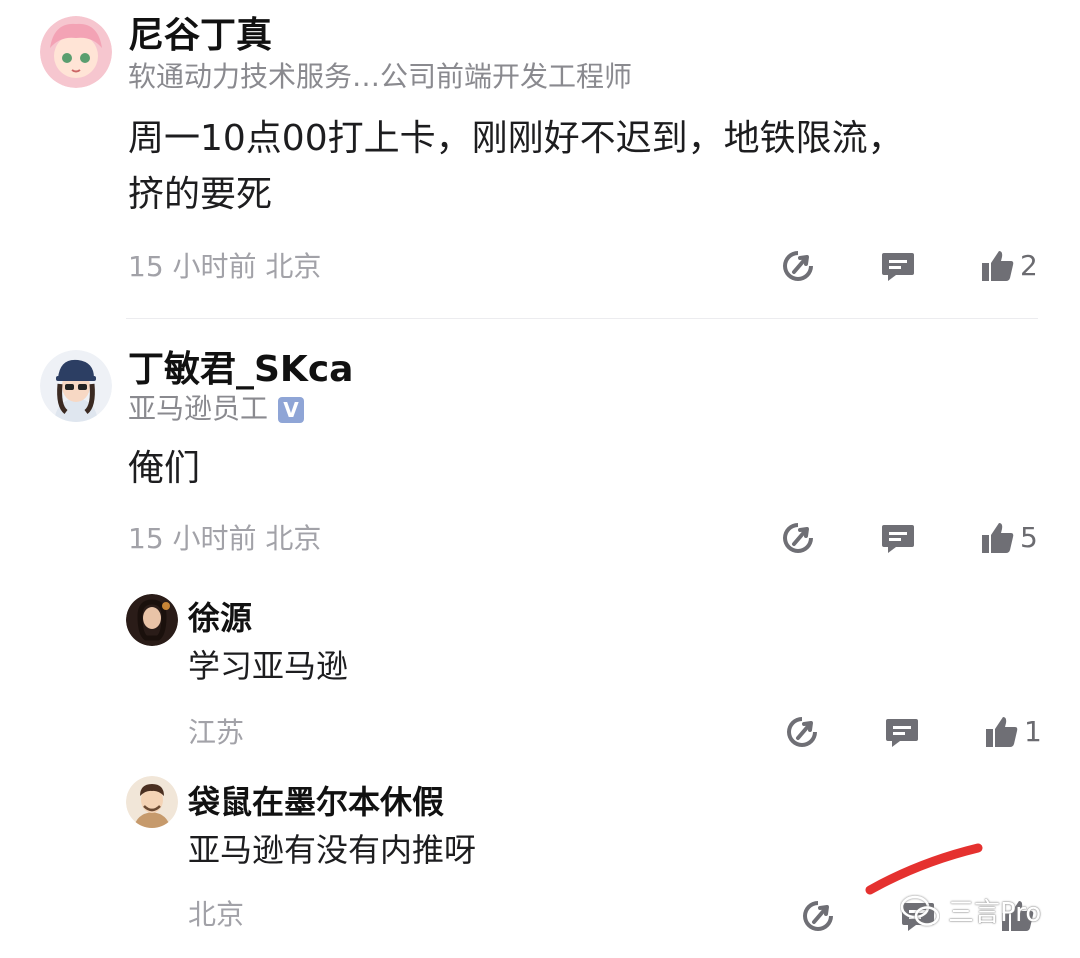 The width and height of the screenshot is (1080, 958). What do you see at coordinates (316, 802) in the screenshot?
I see `reply-user-name: 袋鼠在墨尔本休假` at bounding box center [316, 802].